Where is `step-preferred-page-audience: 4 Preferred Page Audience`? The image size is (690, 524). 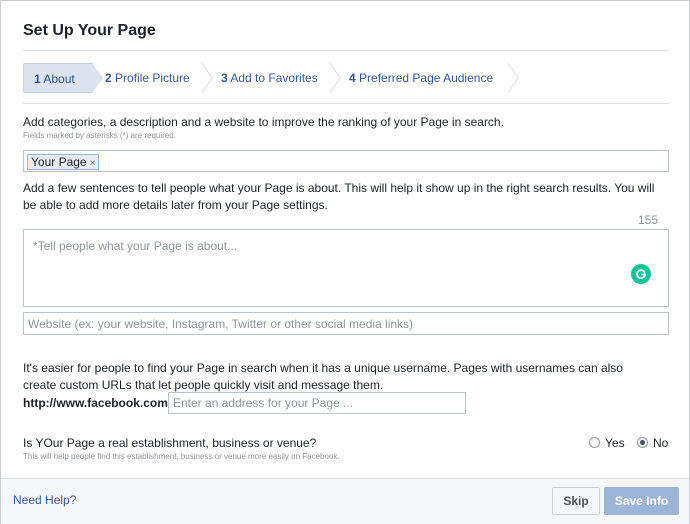 step-preferred-page-audience: 4 Preferred Page Audience is located at coordinates (421, 78).